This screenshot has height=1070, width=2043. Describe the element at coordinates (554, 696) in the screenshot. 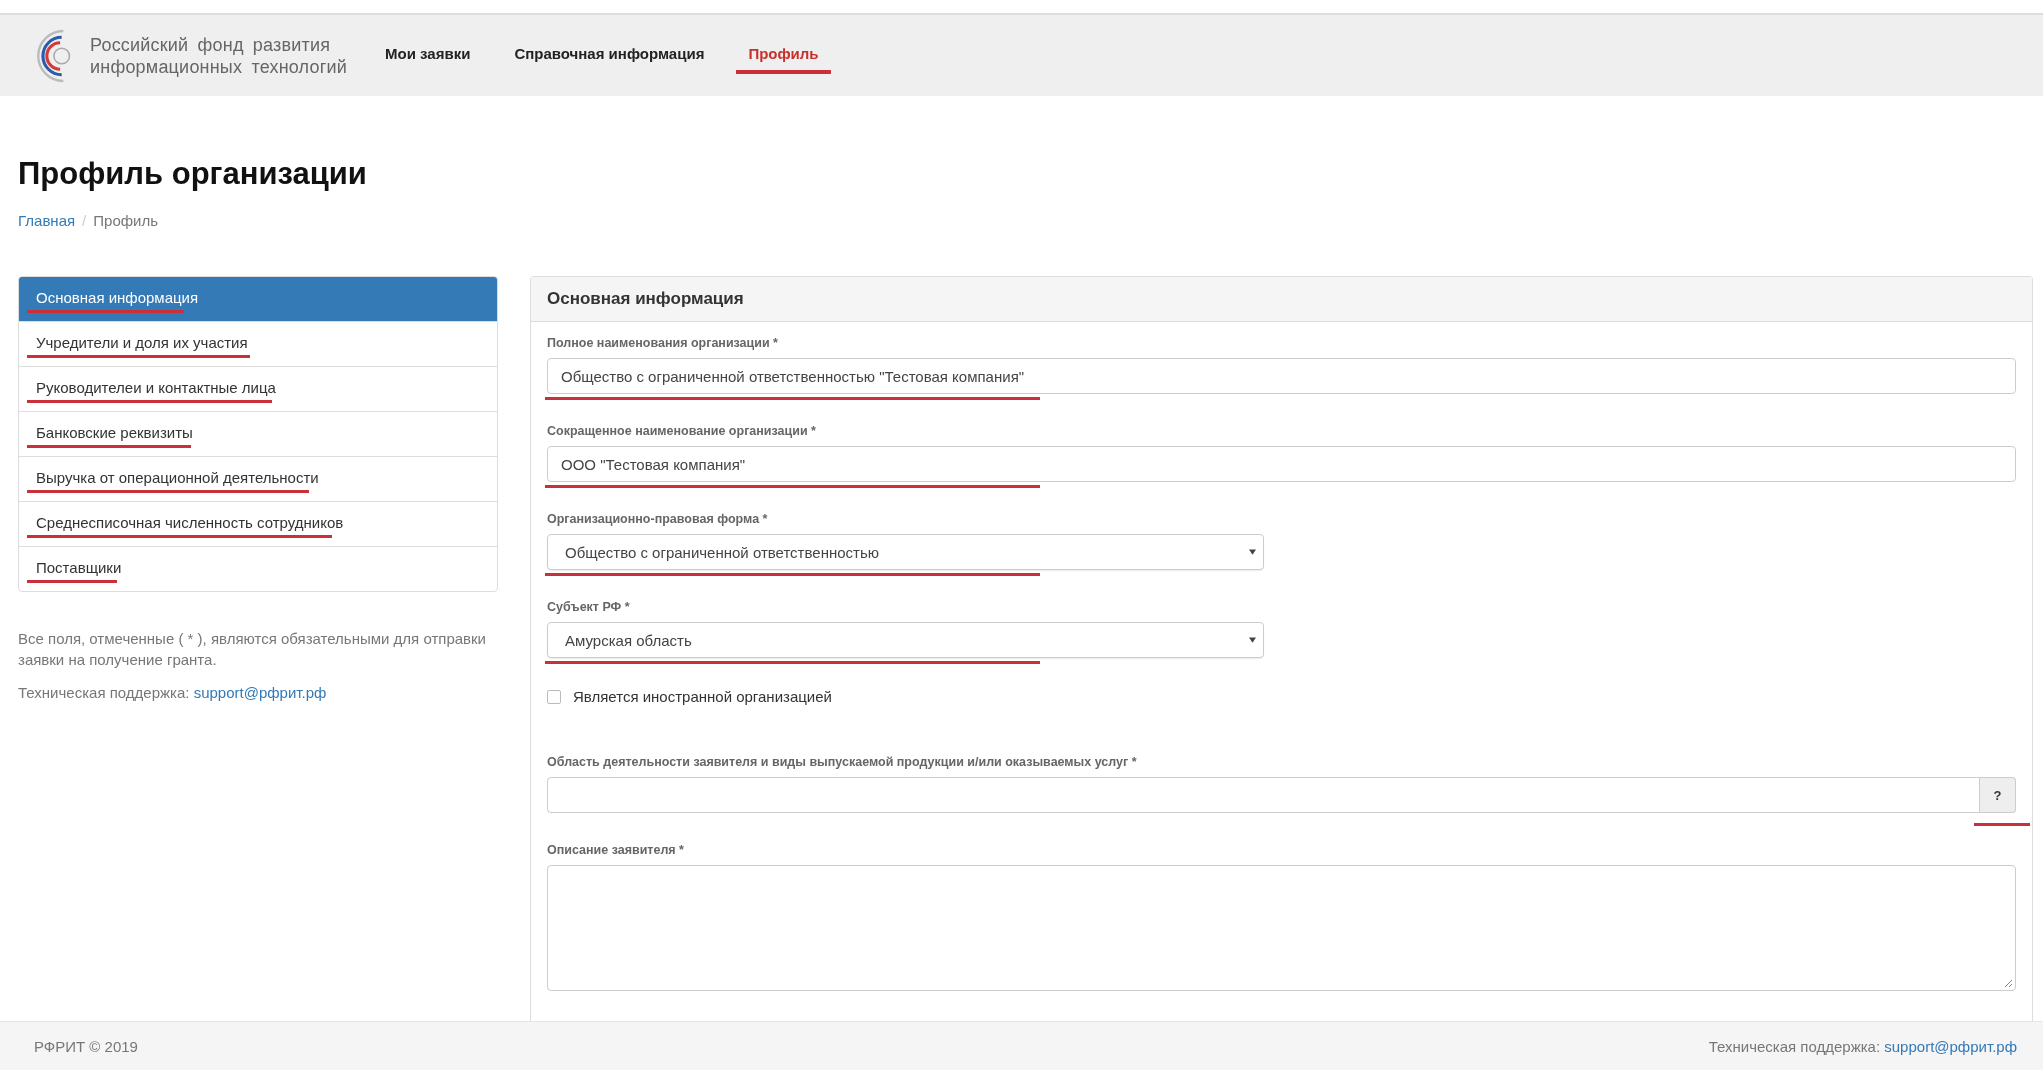

I see `checkbox` at that location.